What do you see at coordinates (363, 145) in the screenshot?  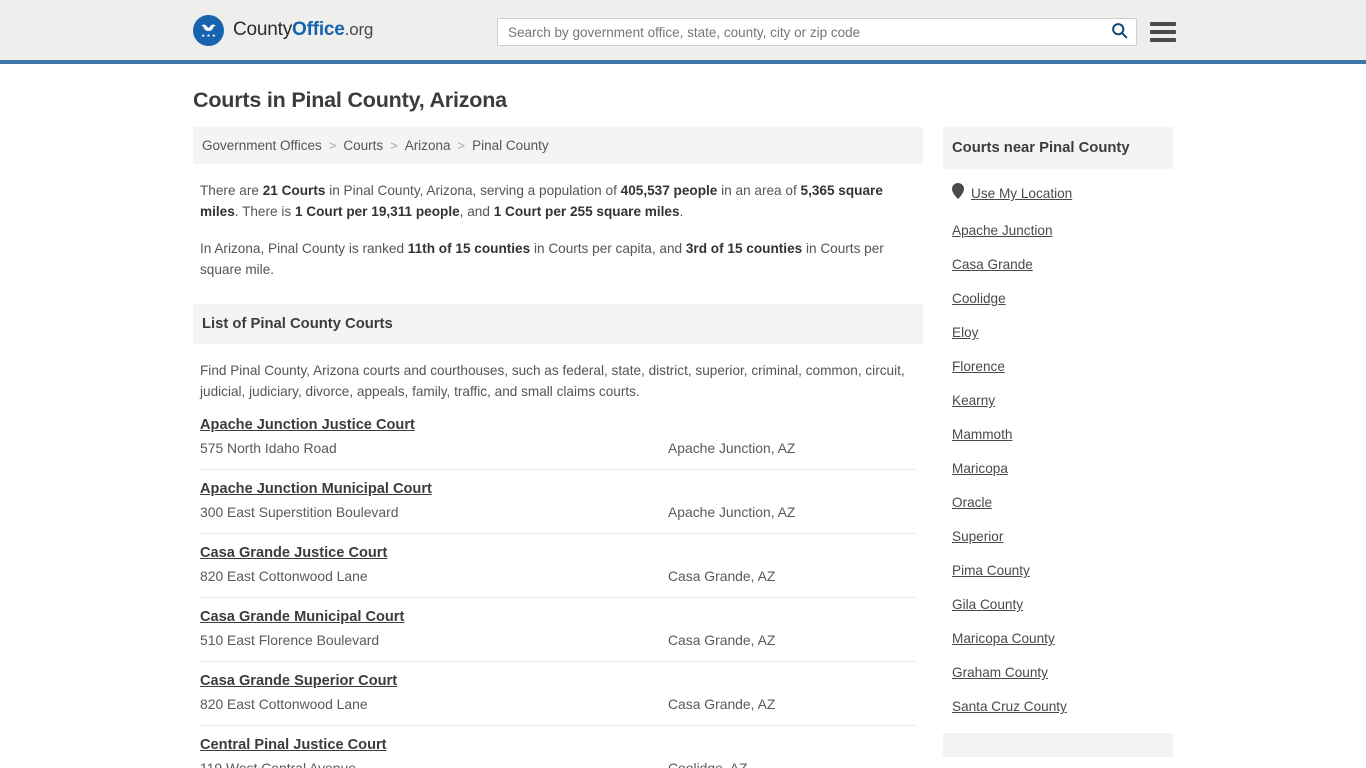 I see `breadcrumb-item-courts: Courts` at bounding box center [363, 145].